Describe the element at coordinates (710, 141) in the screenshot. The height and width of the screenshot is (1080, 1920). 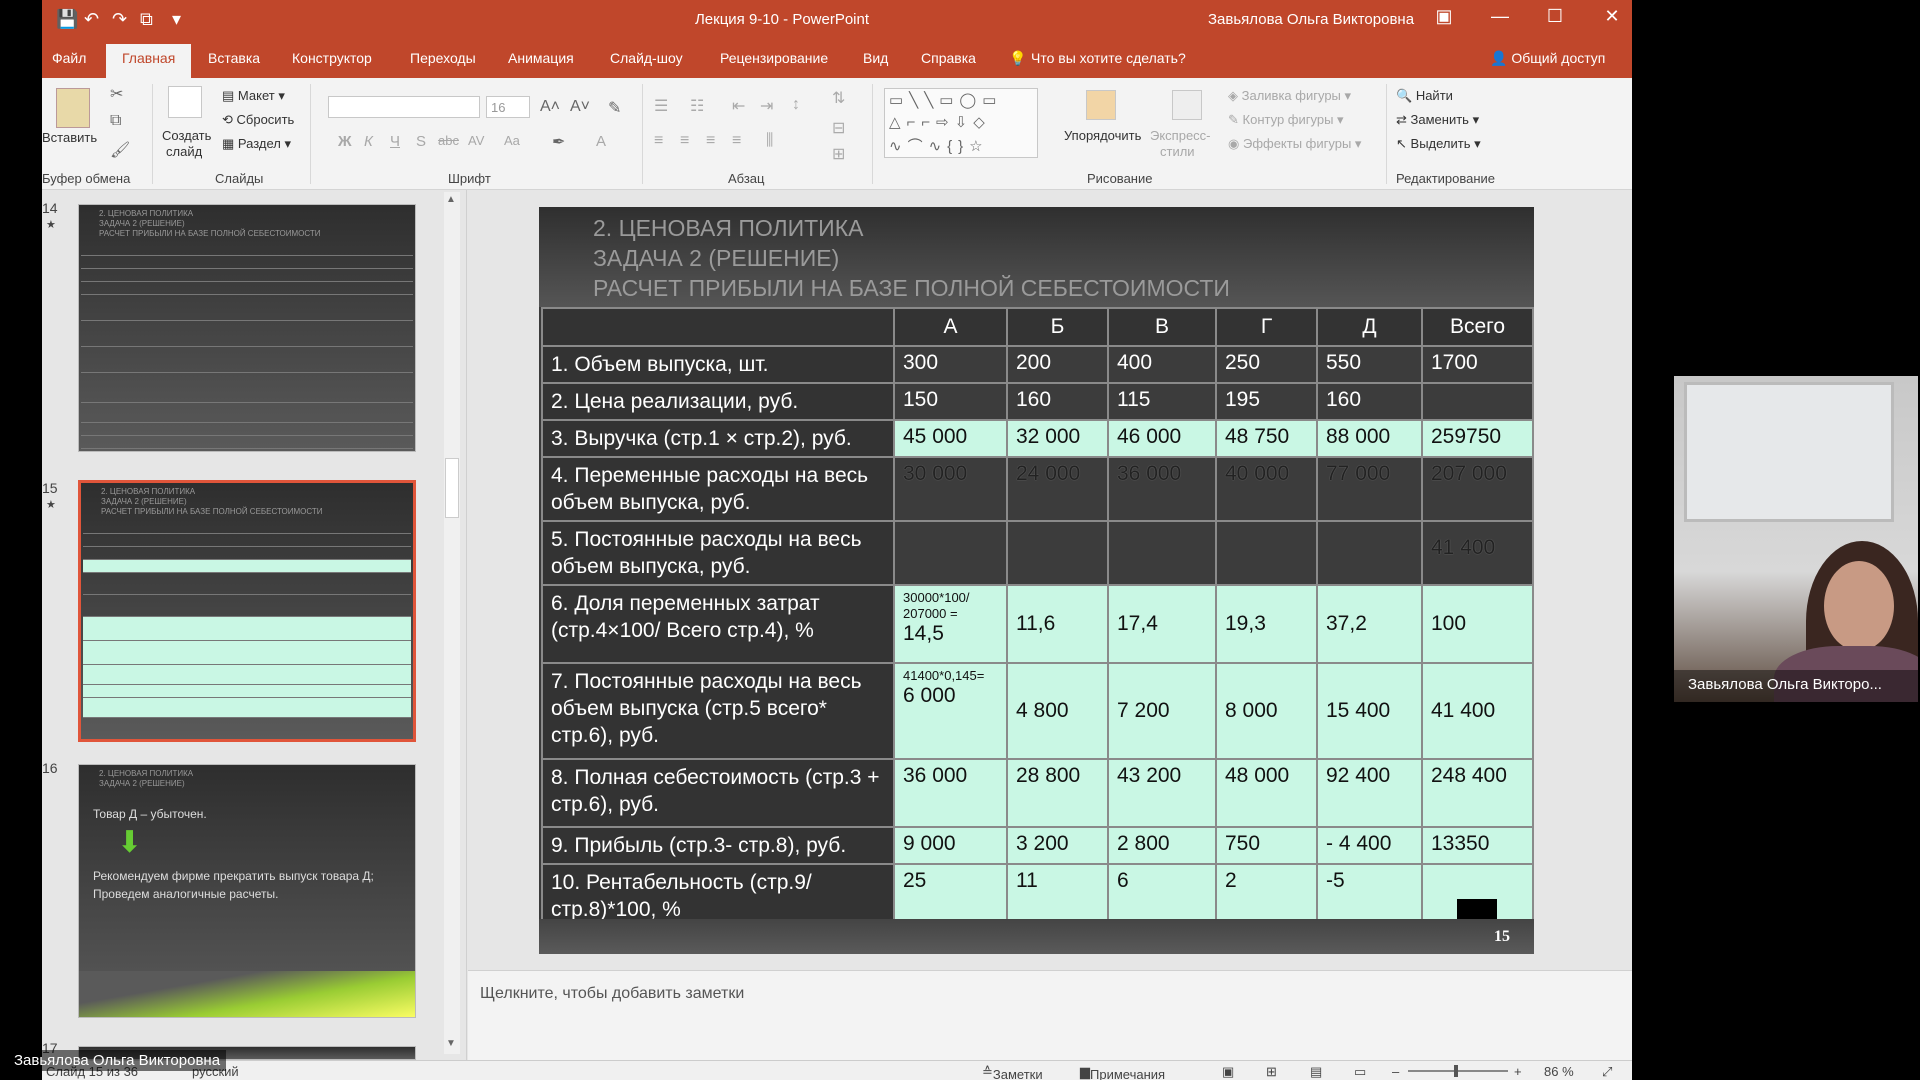
I see `align-right-icon: ≡` at that location.